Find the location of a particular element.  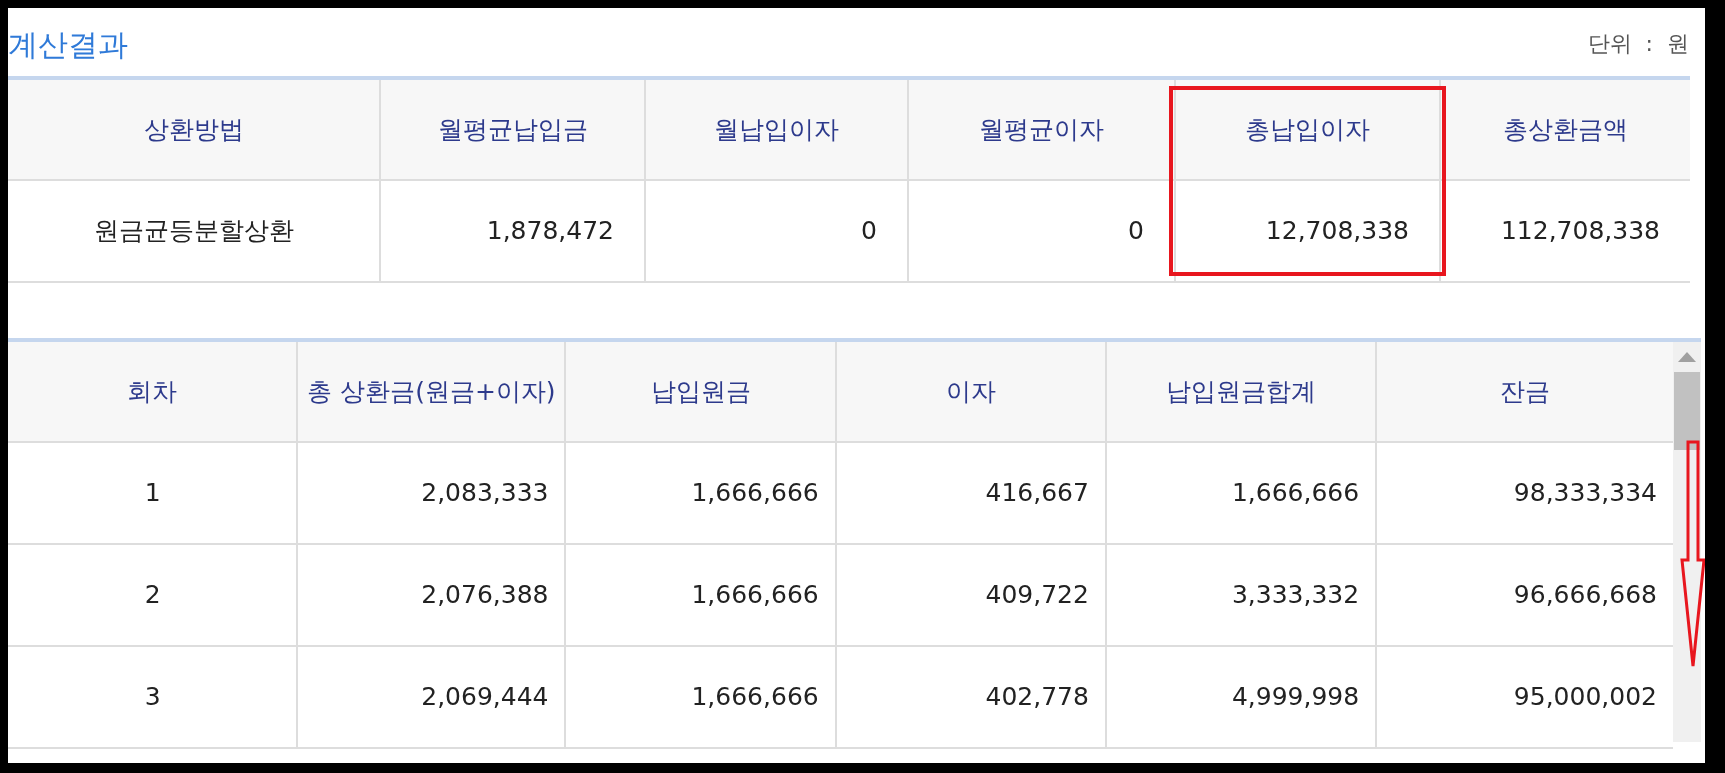

column-header: 월평균이자 is located at coordinates (1041, 129).